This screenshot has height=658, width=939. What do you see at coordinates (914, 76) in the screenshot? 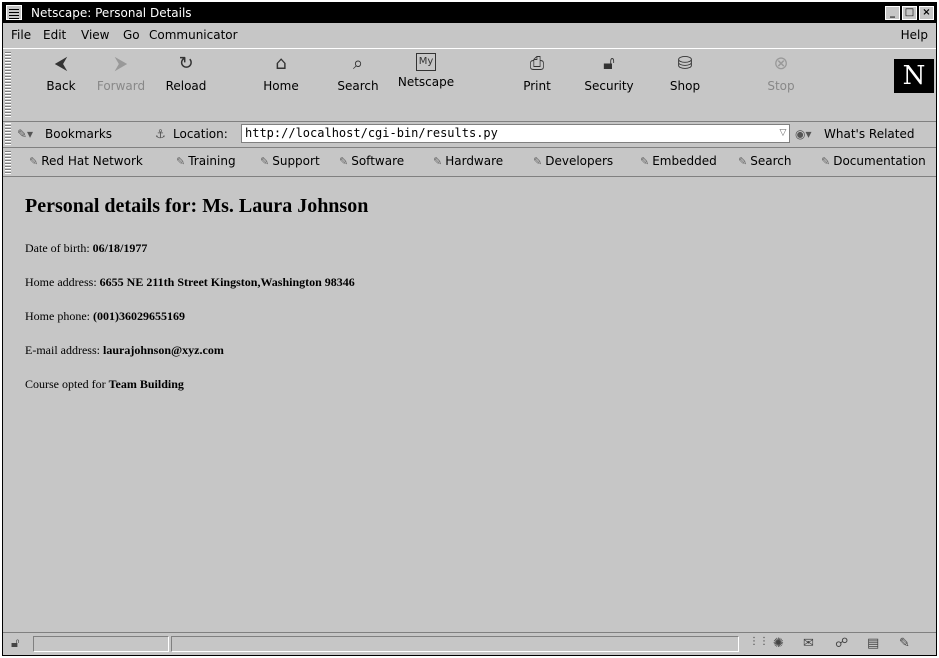
I see `netscape-logo: N` at bounding box center [914, 76].